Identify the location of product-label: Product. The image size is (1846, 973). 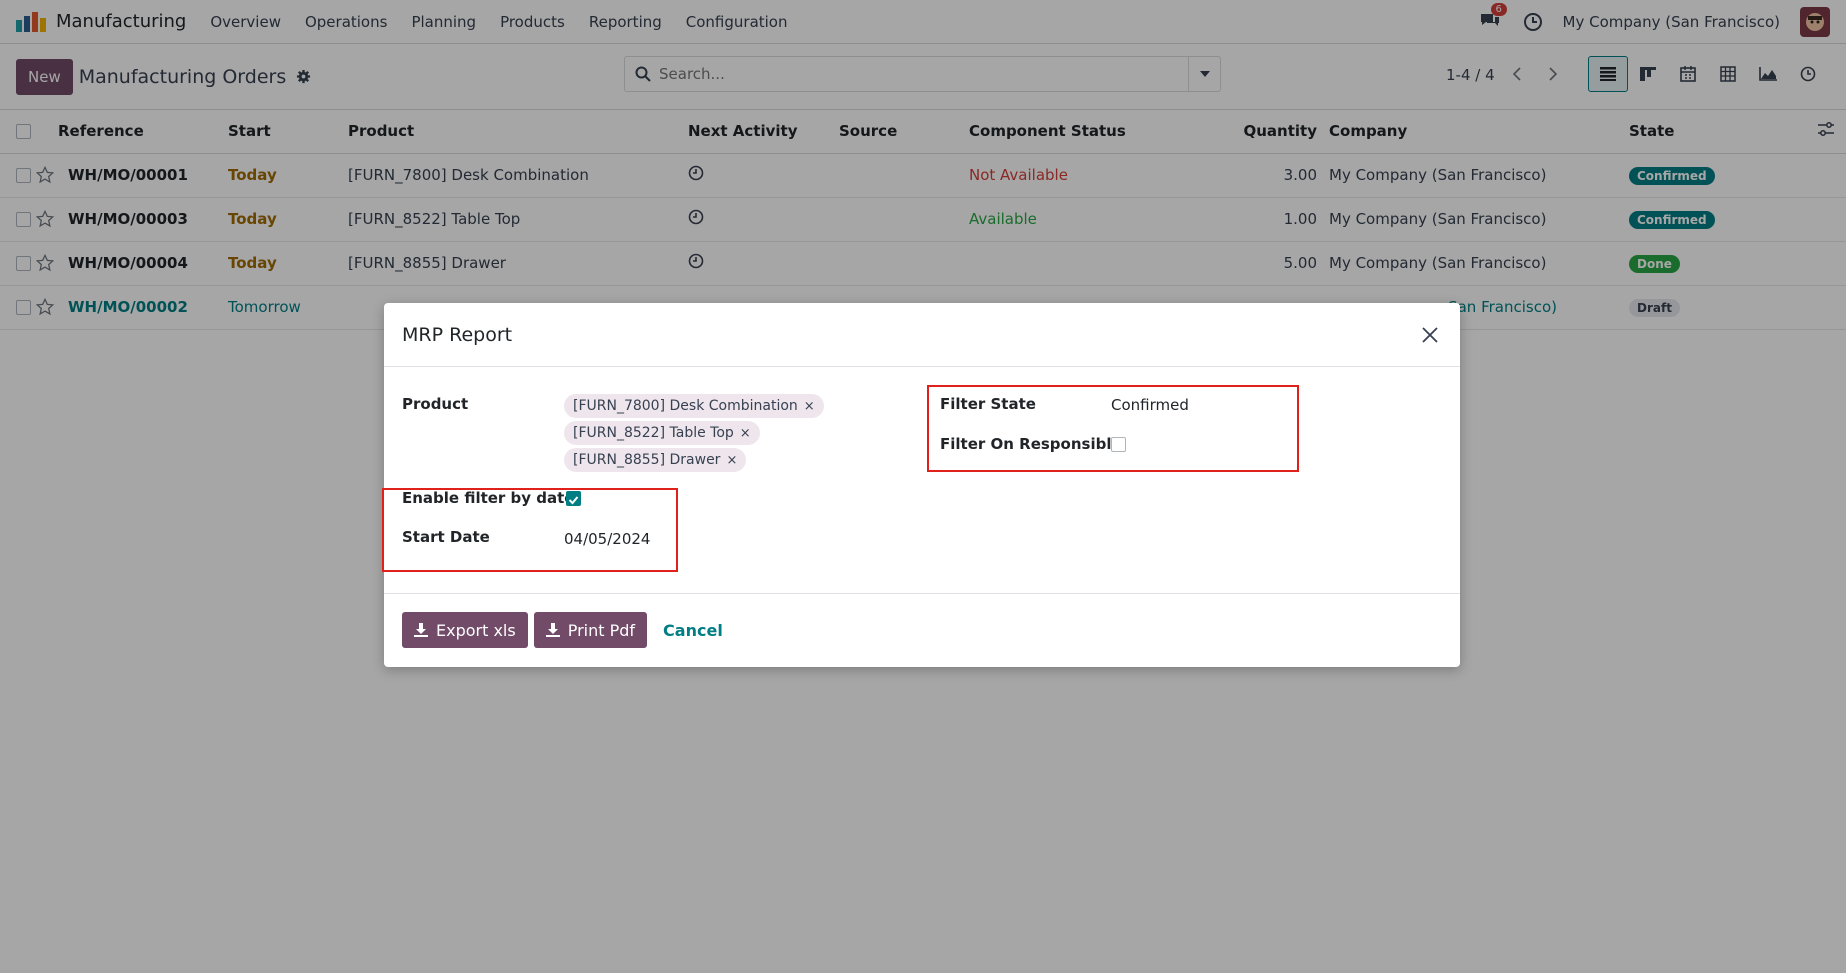
(435, 404).